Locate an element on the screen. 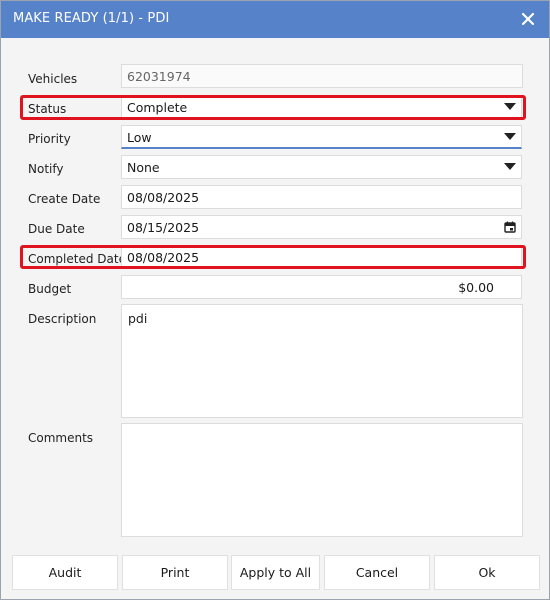 This screenshot has height=600, width=550. completed-date-label: Completed Date is located at coordinates (77, 259).